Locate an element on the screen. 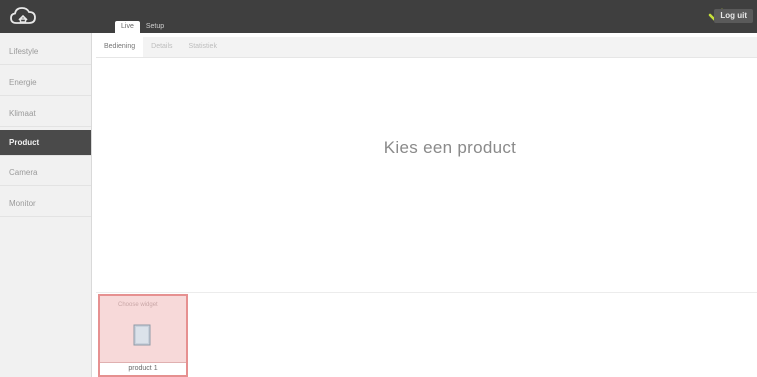  subtab-statistiek: Statistiek is located at coordinates (203, 47).